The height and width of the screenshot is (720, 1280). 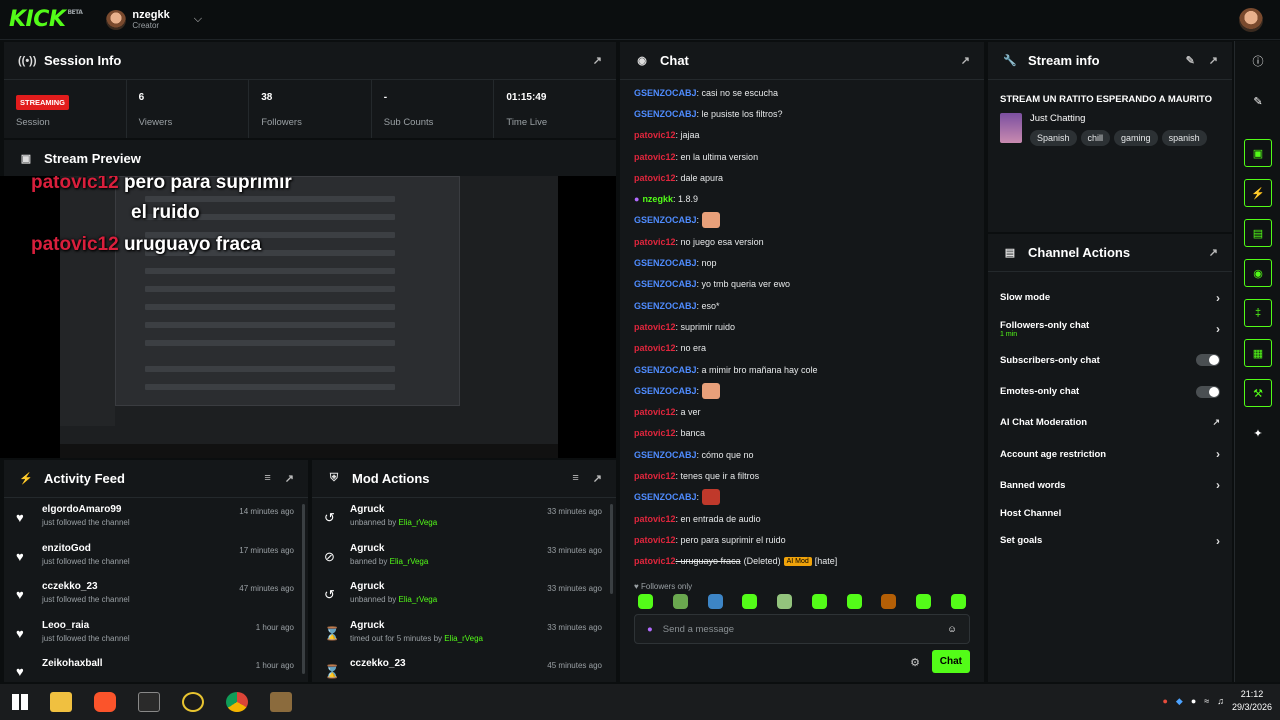 What do you see at coordinates (657, 199) in the screenshot?
I see `chat-username: nzegkk` at bounding box center [657, 199].